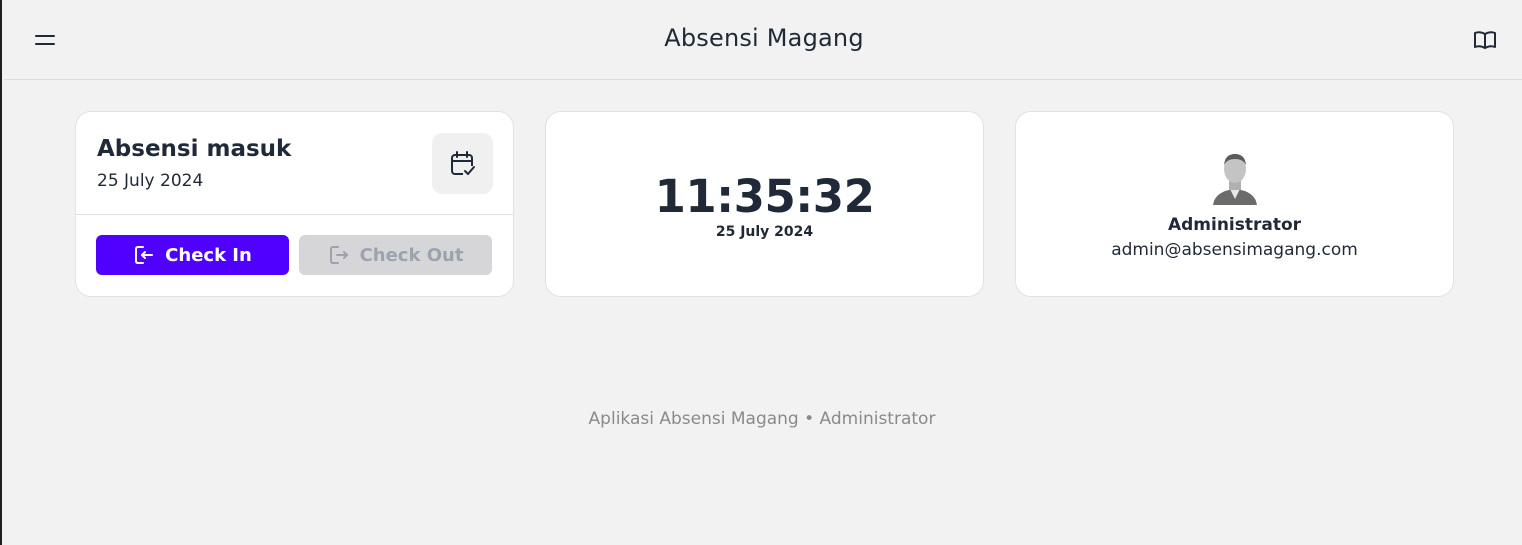 The height and width of the screenshot is (545, 1522). I want to click on footer-text: Aplikasi Absensi Magang • Administrator, so click(762, 419).